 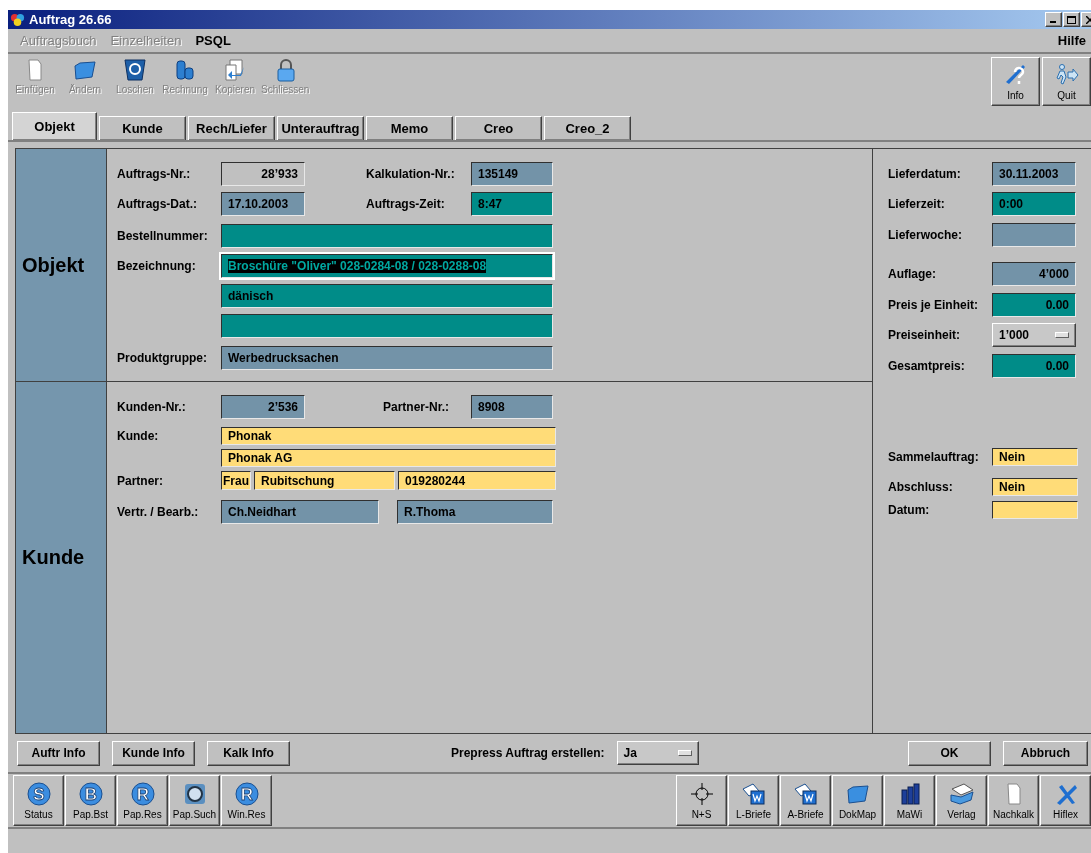 I want to click on input-field: 135149, so click(x=512, y=174).